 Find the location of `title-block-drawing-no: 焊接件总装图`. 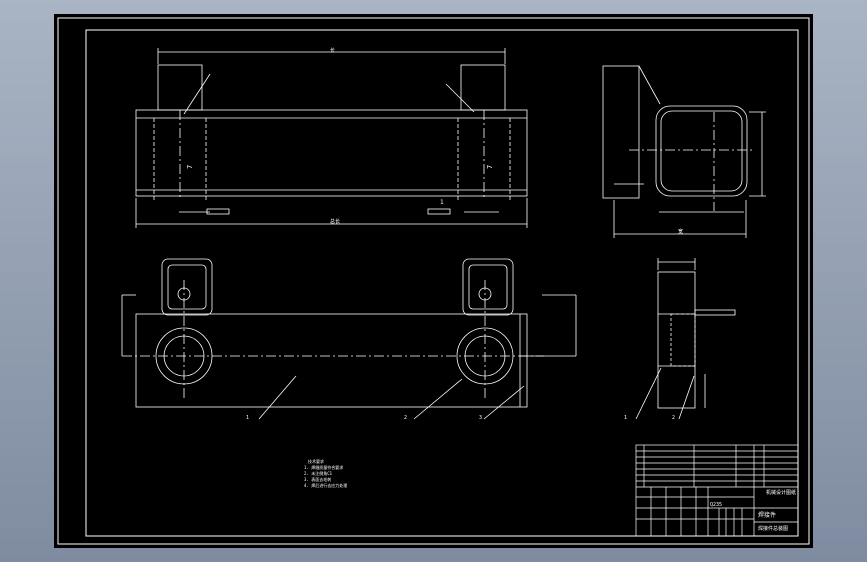

title-block-drawing-no: 焊接件总装图 is located at coordinates (773, 528).